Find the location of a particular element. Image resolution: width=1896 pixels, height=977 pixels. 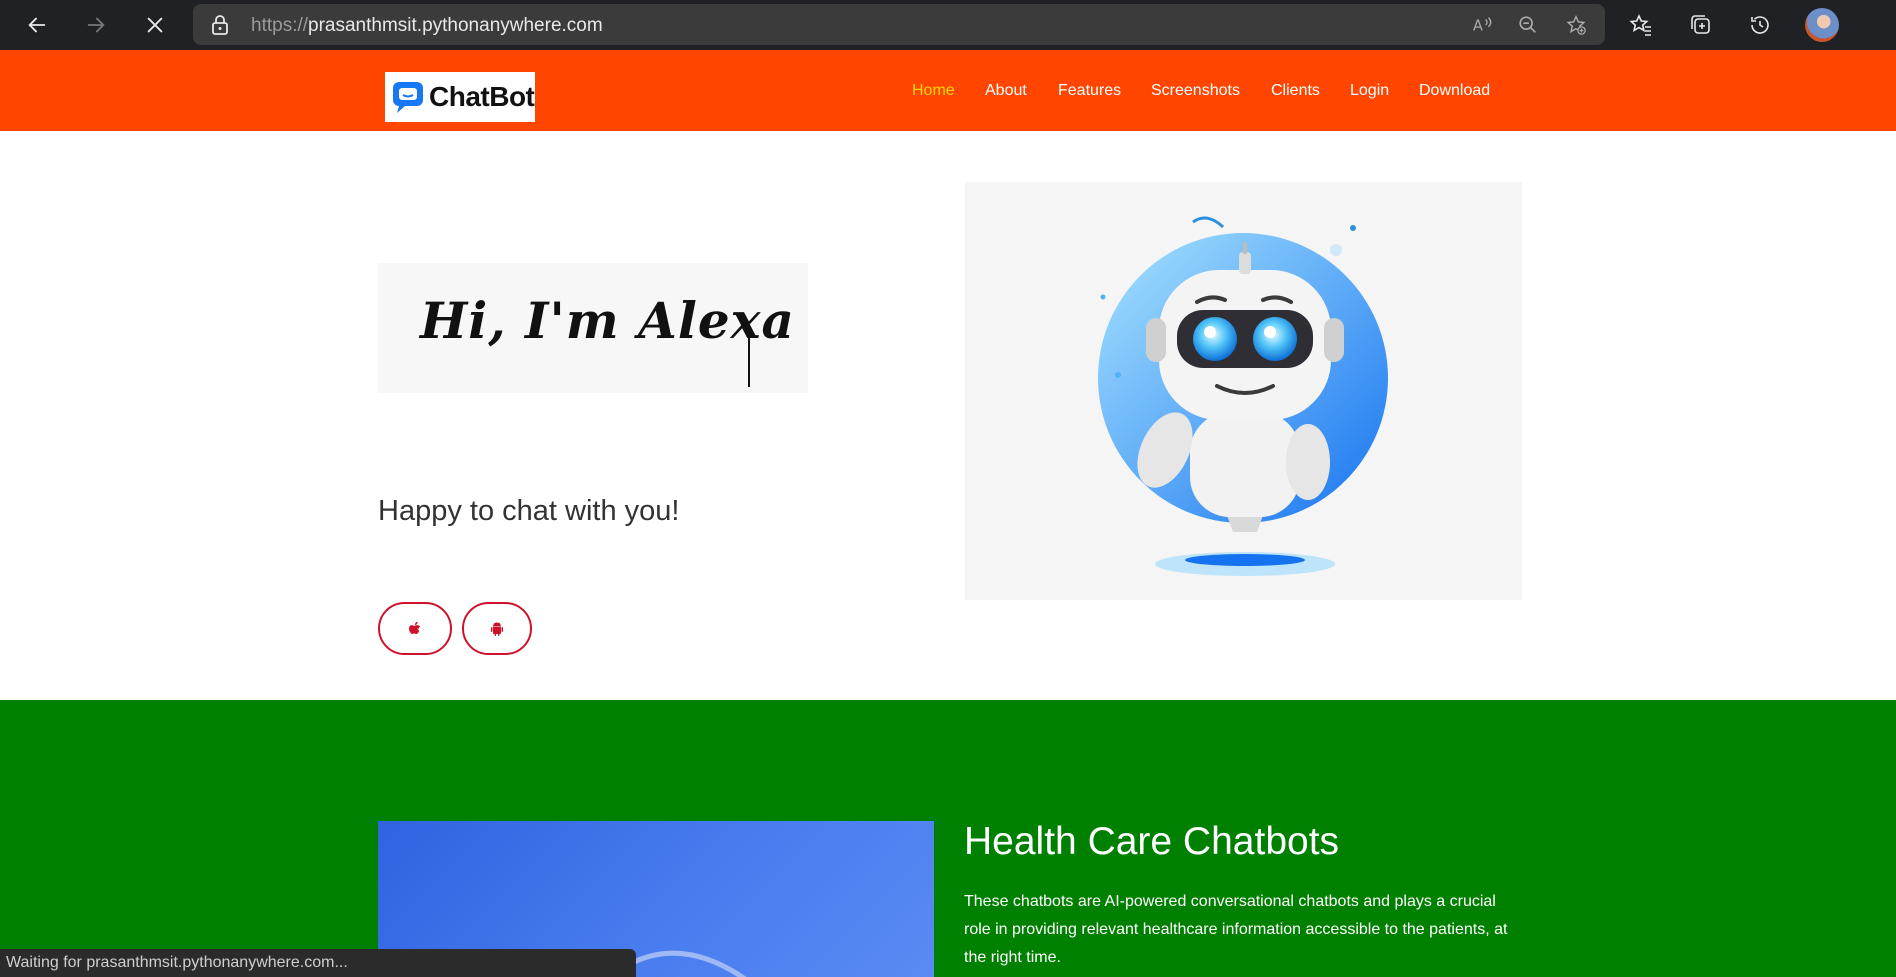

back-button is located at coordinates (37, 25).